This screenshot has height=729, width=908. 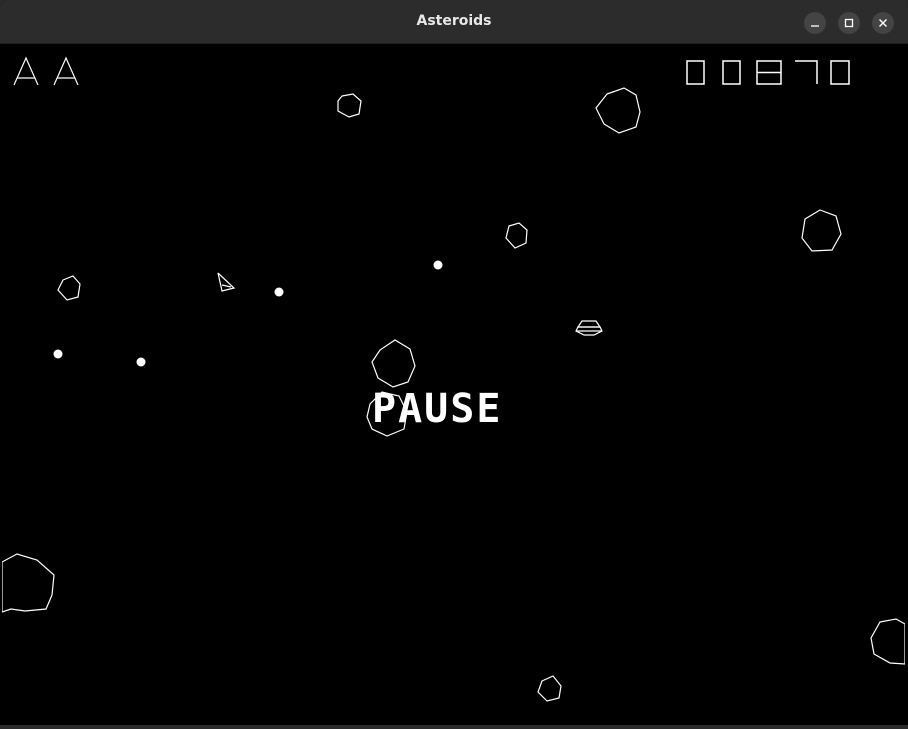 I want to click on maximize-button, so click(x=849, y=23).